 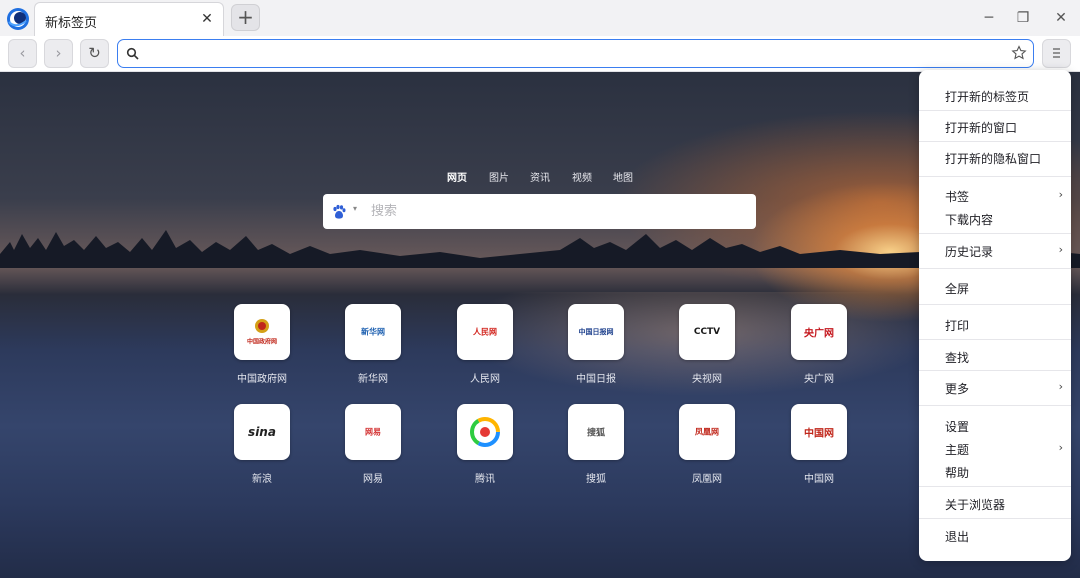 I want to click on tencent-logo-icon, so click(x=485, y=432).